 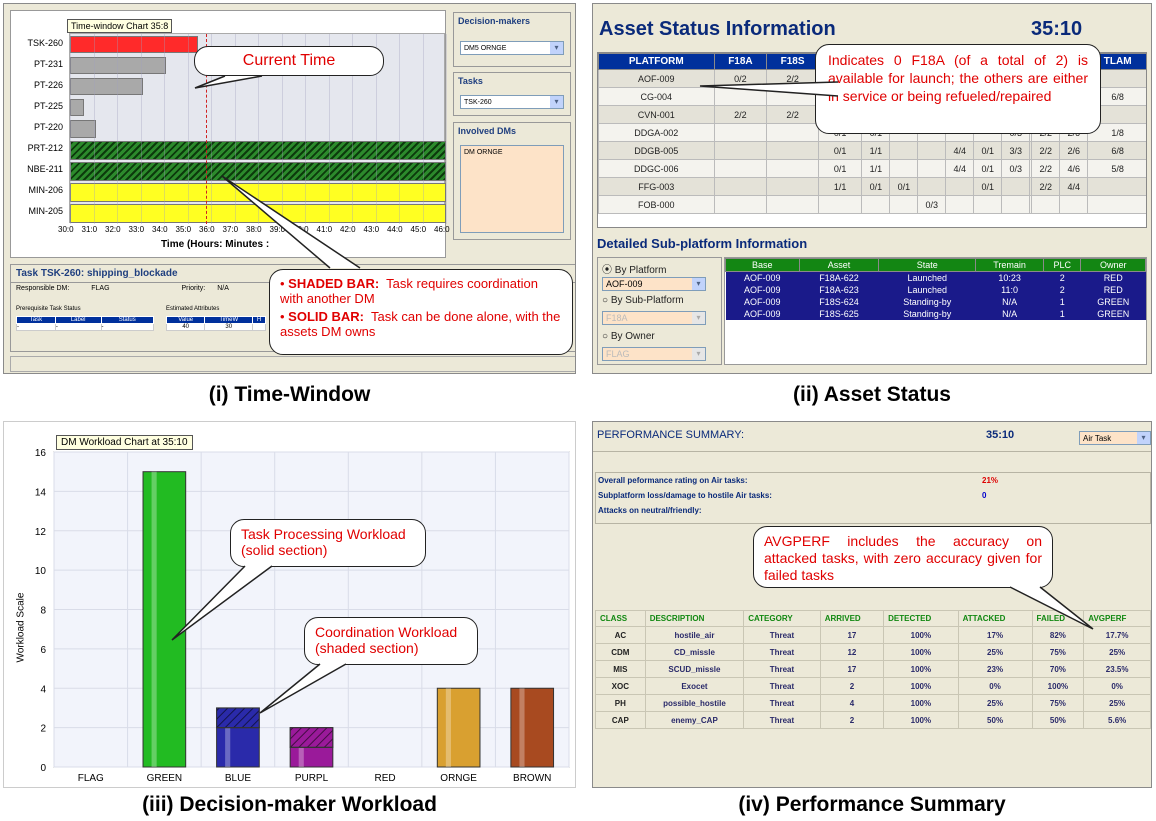 I want to click on perf-cell: XOC, so click(x=620, y=686).